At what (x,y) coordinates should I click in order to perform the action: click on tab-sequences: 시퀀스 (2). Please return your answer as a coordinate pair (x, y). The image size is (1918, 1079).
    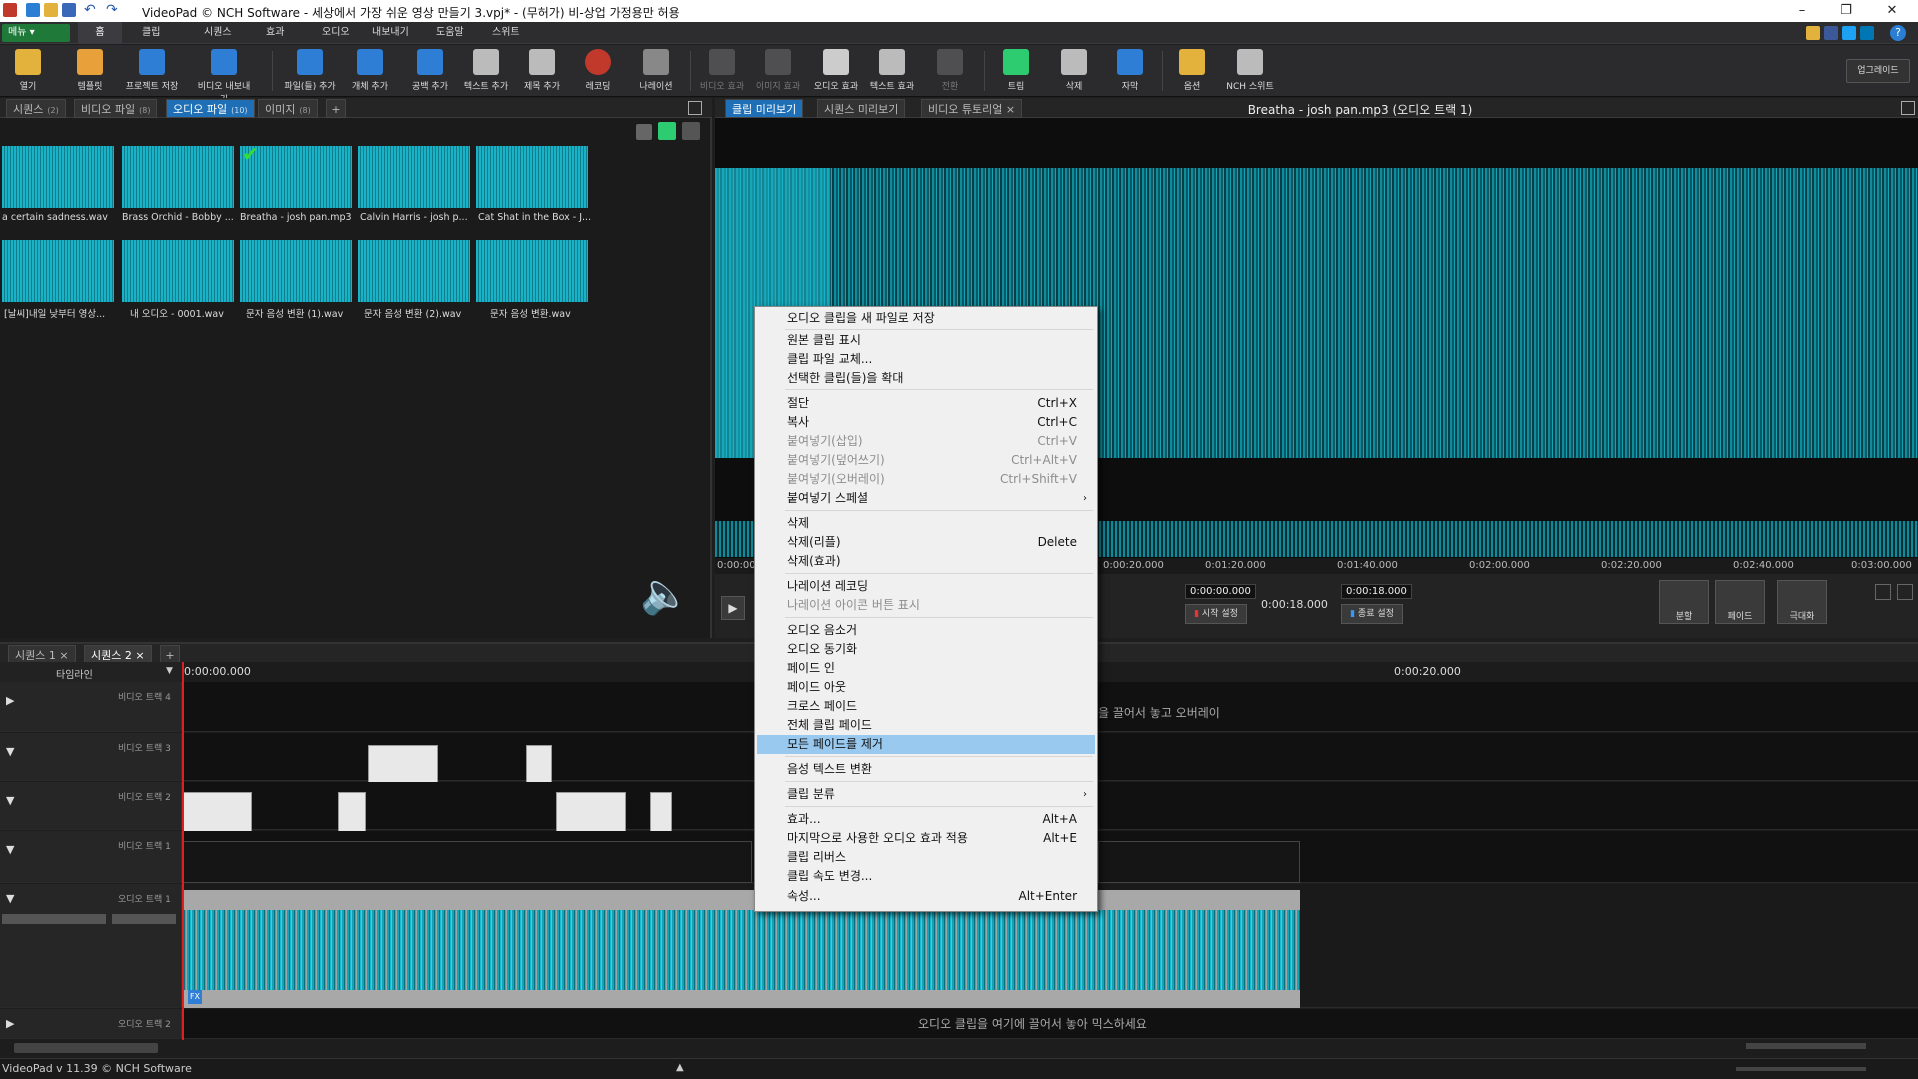
    Looking at the image, I should click on (36, 108).